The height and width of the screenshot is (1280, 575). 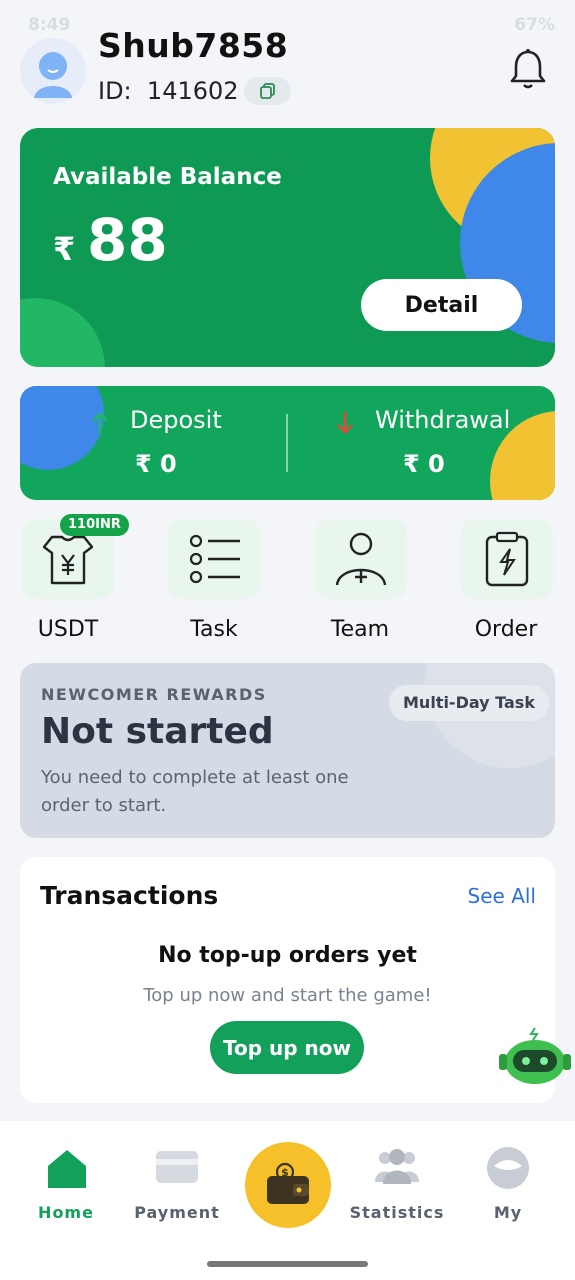 What do you see at coordinates (508, 1168) in the screenshot?
I see `profile-icon` at bounding box center [508, 1168].